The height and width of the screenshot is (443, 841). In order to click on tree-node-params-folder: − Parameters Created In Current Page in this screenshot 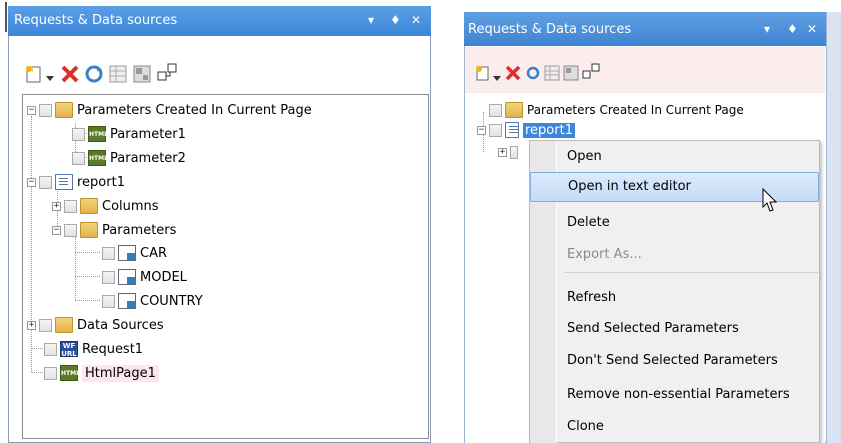, I will do `click(169, 110)`.